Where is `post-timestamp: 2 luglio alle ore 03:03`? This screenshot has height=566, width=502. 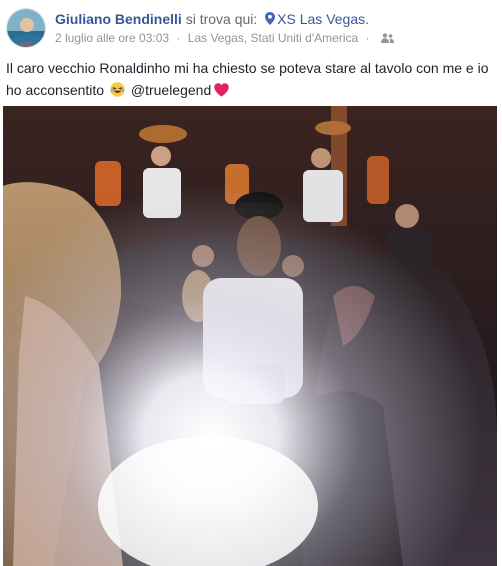 post-timestamp: 2 luglio alle ore 03:03 is located at coordinates (112, 38).